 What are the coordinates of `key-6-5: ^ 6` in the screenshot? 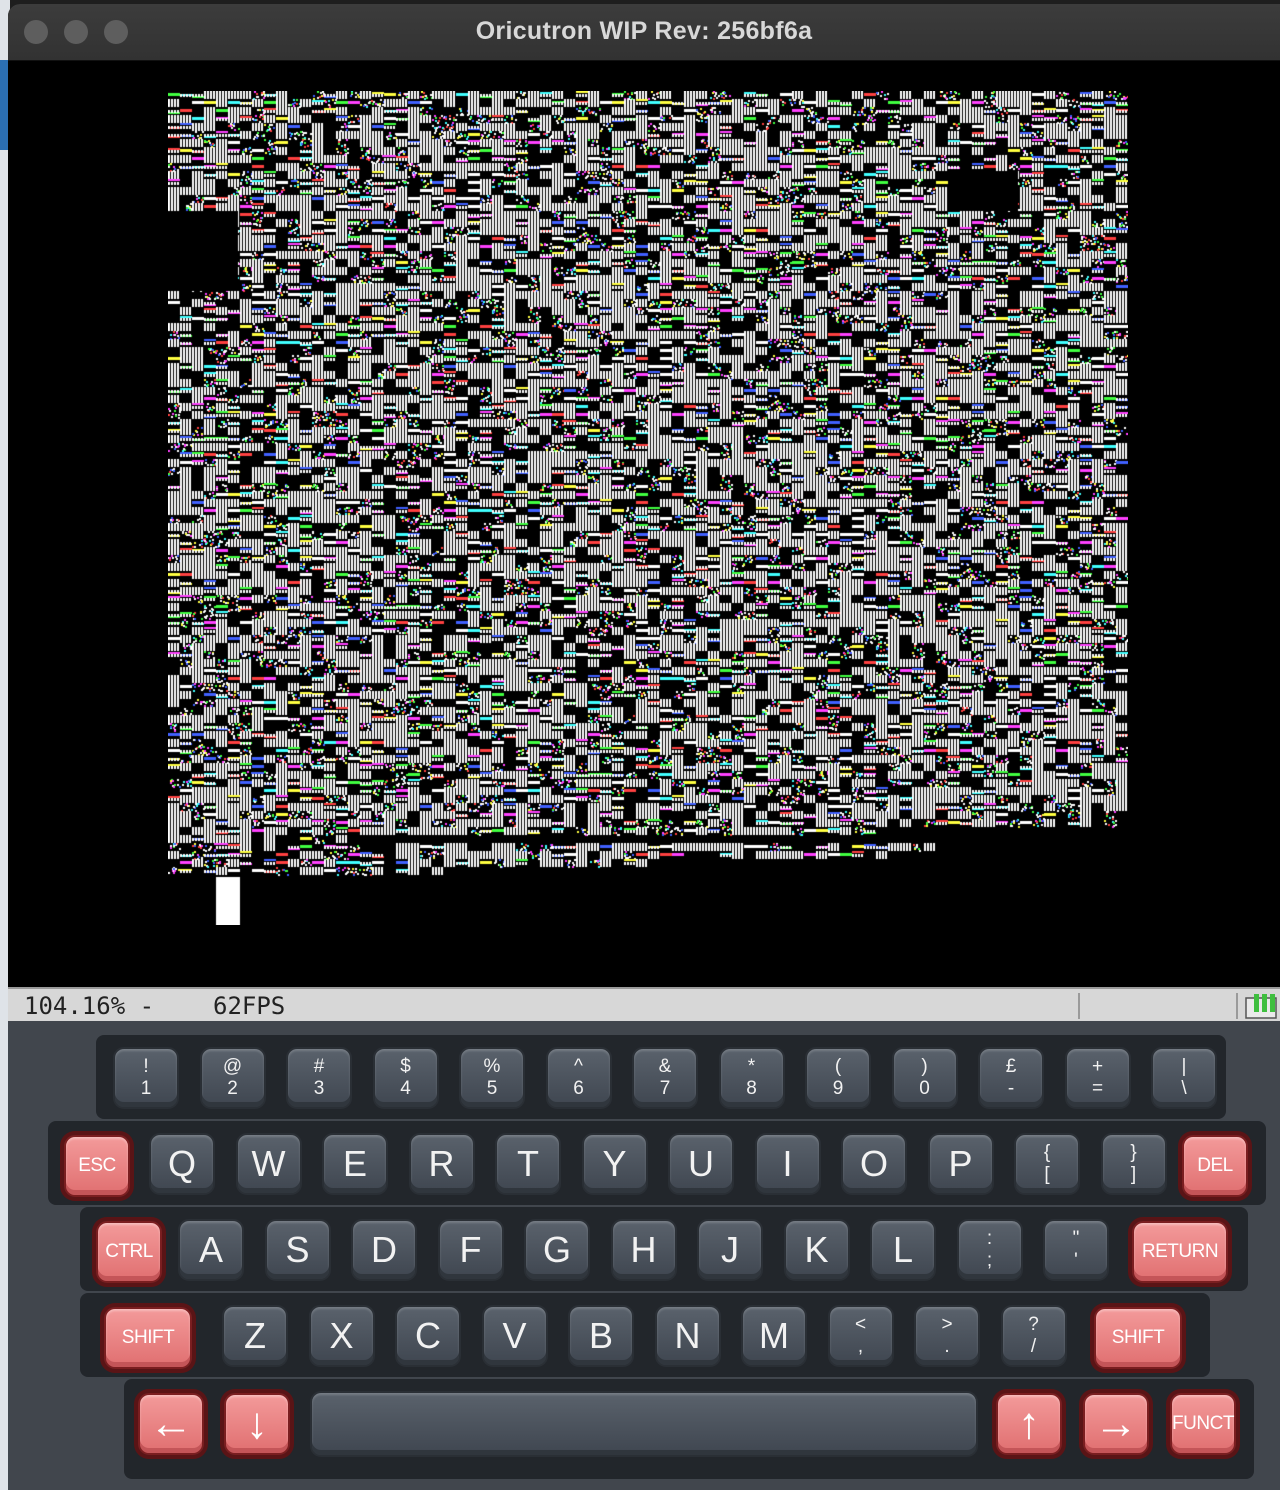 It's located at (578, 1078).